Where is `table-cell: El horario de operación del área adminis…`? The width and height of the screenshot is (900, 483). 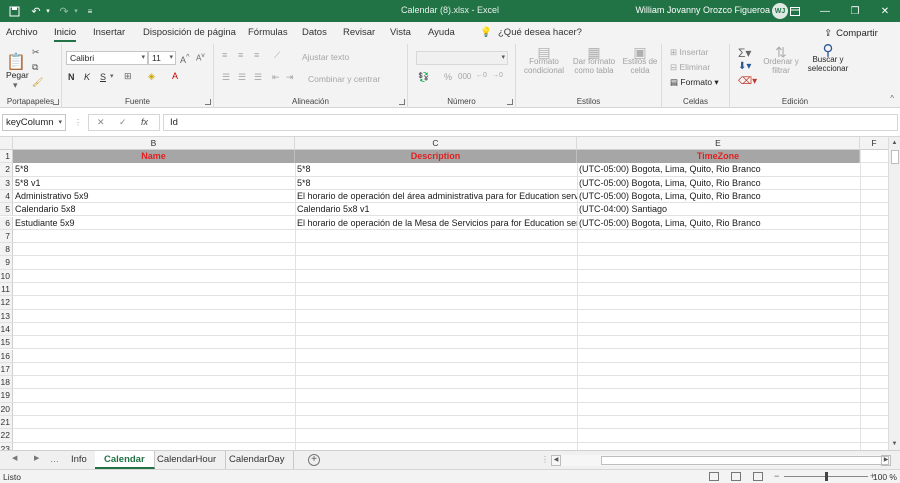 table-cell: El horario de operación del área adminis… is located at coordinates (436, 196).